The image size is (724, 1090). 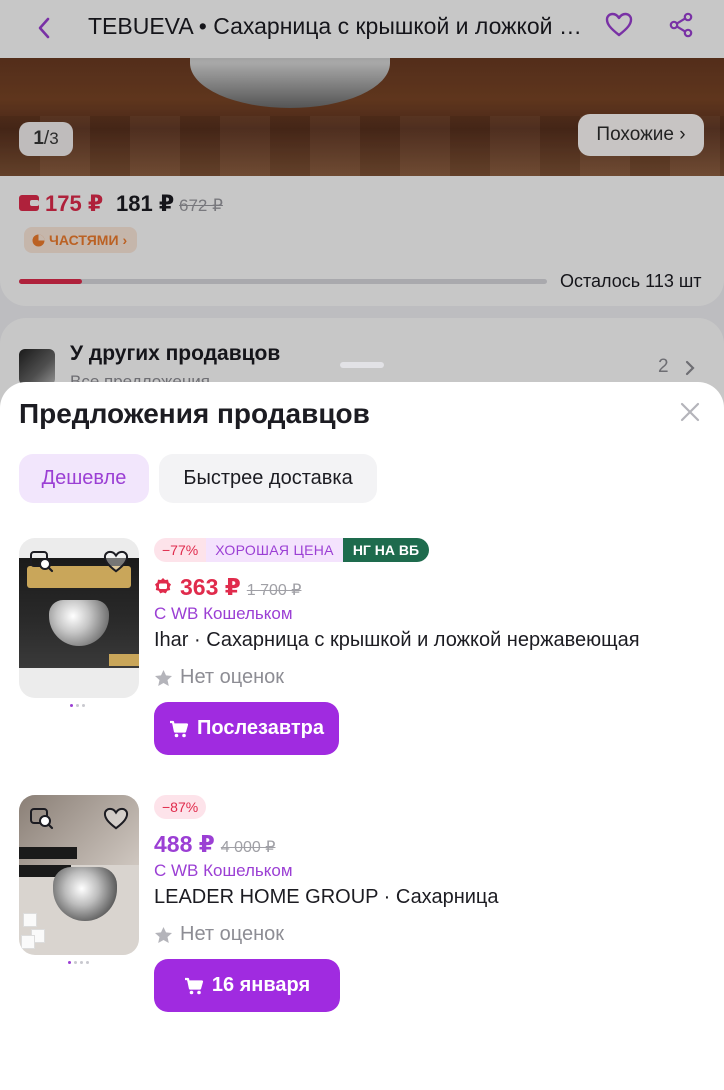 I want to click on discount-badge: −77%, so click(x=180, y=550).